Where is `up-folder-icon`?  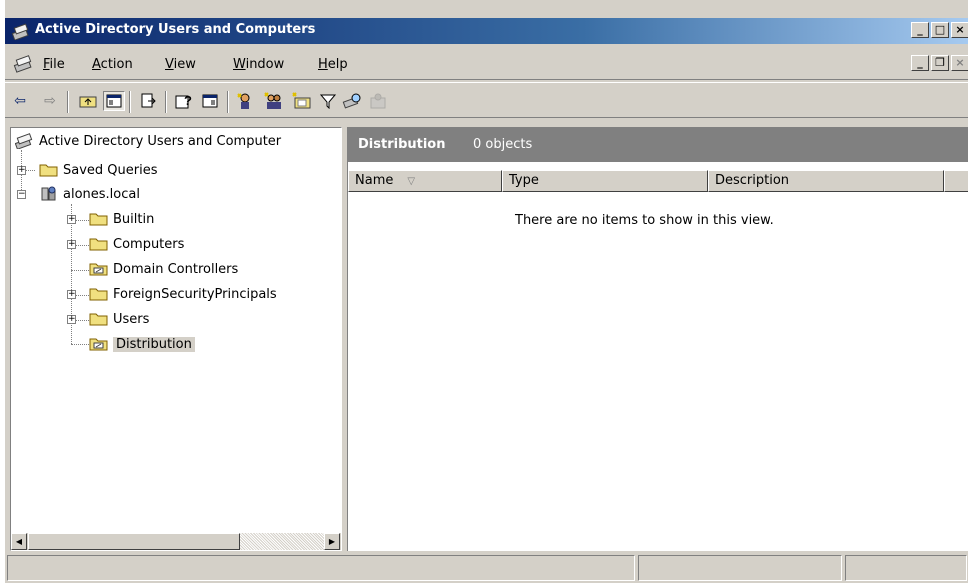 up-folder-icon is located at coordinates (88, 101).